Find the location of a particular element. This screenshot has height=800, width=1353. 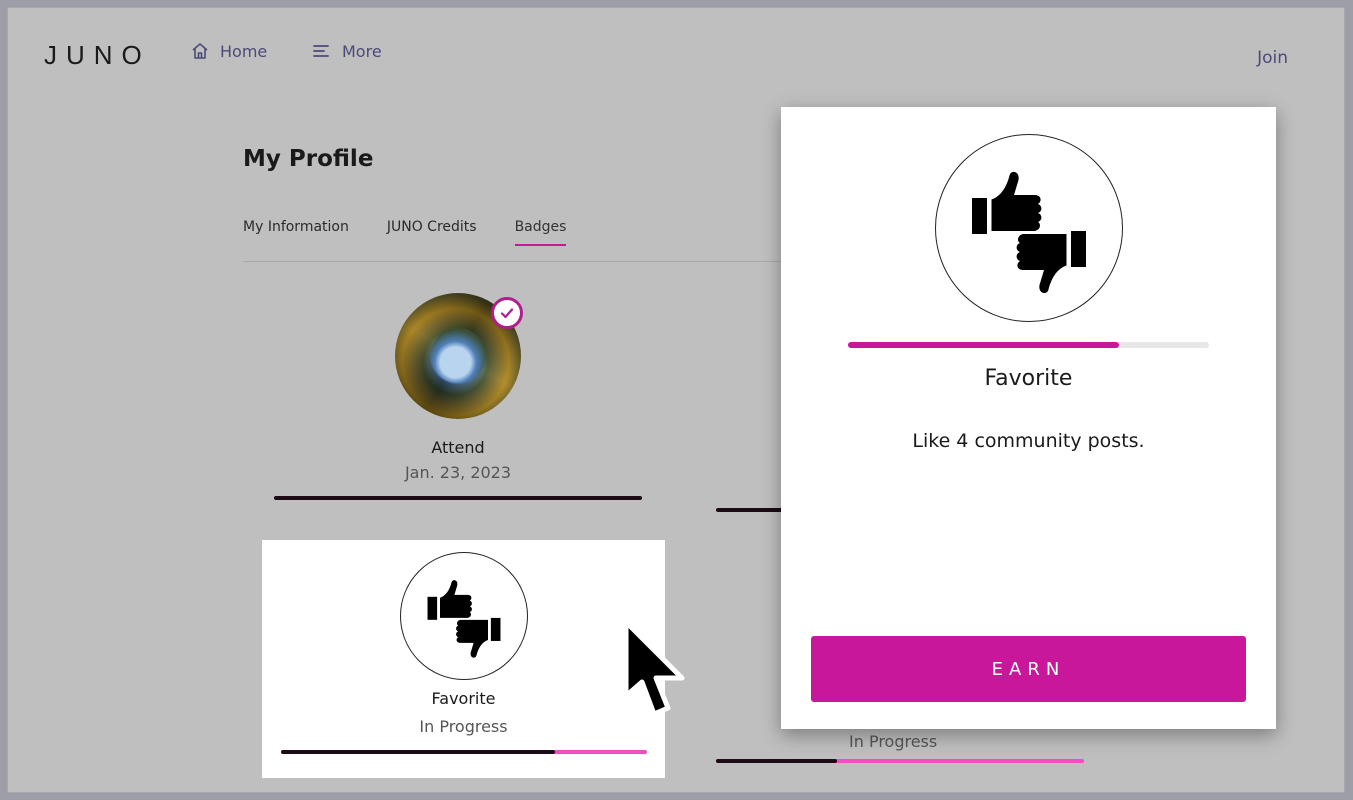

nav-more: More is located at coordinates (347, 51).